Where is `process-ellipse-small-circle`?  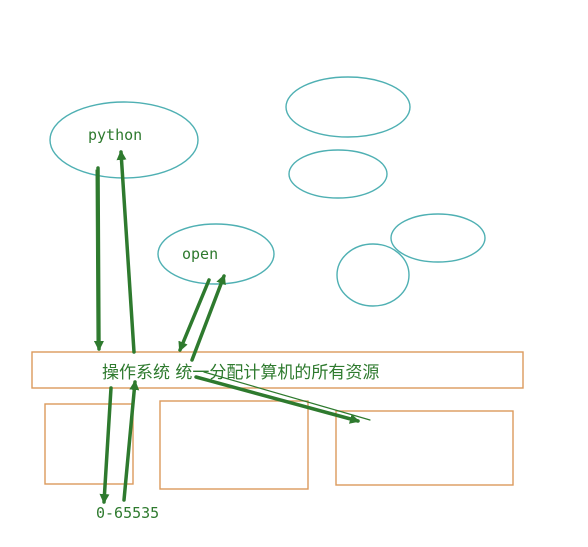 process-ellipse-small-circle is located at coordinates (373, 275).